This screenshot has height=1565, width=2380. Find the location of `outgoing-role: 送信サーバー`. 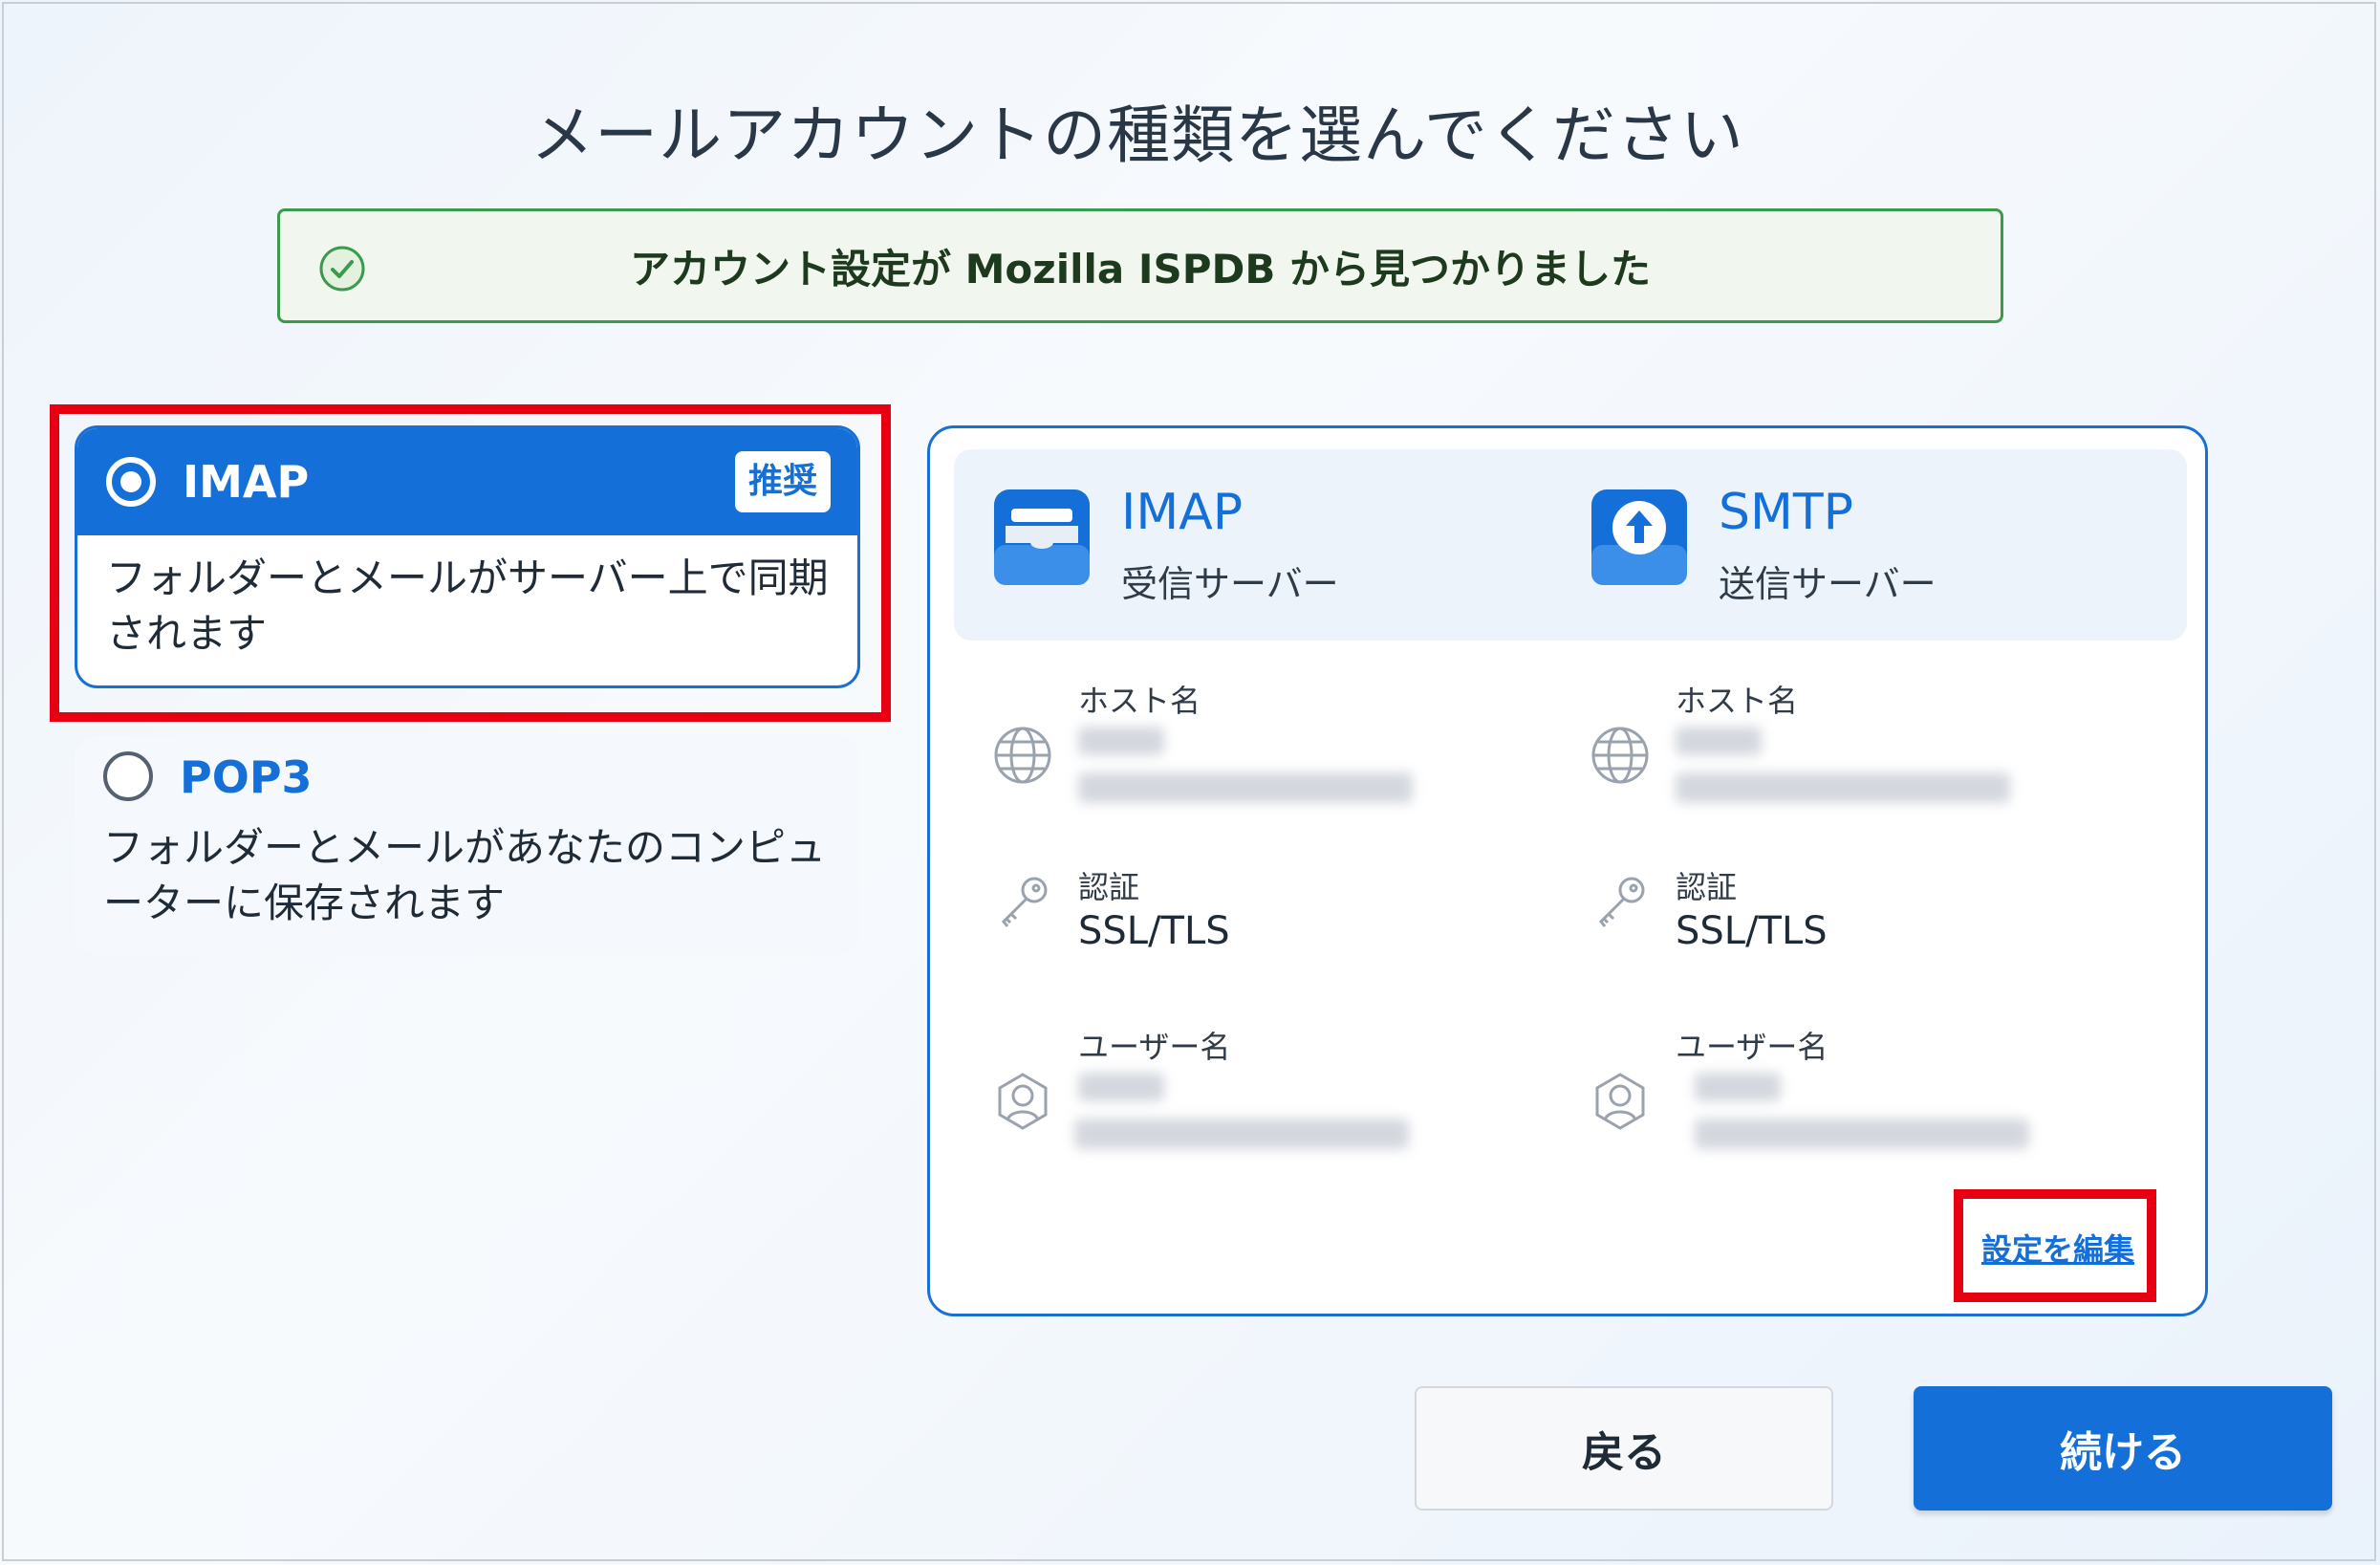

outgoing-role: 送信サーバー is located at coordinates (1827, 584).